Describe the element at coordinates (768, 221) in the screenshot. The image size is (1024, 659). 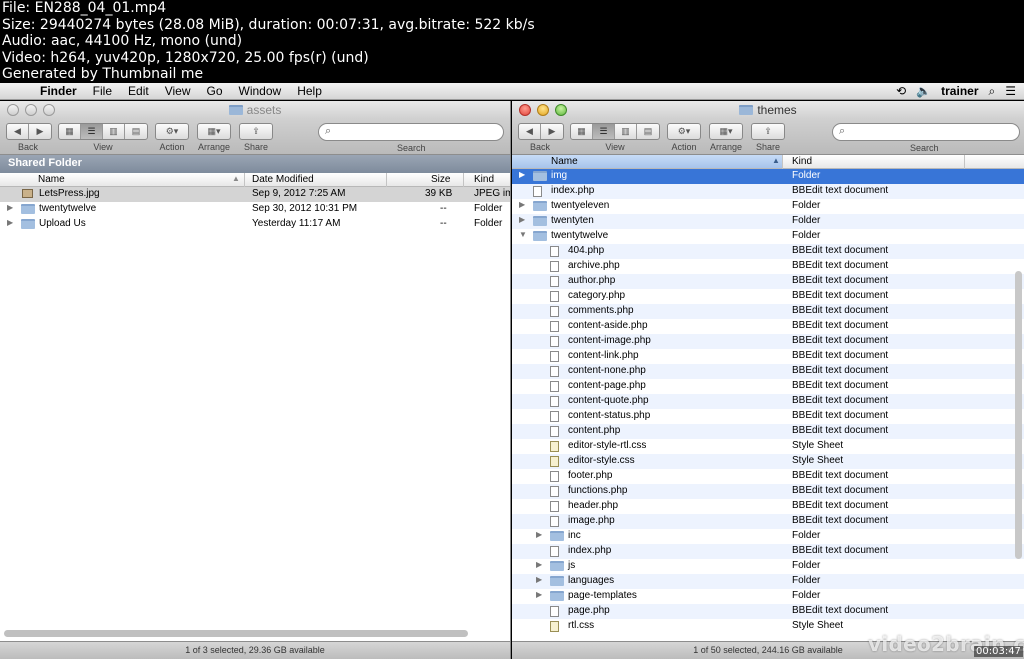
I see `list-item: ▶ twentyten Folder` at that location.